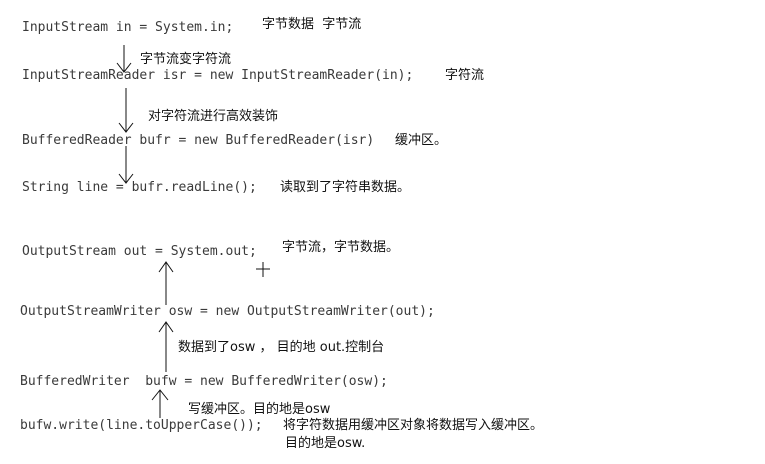  What do you see at coordinates (325, 443) in the screenshot?
I see `output-line-4-note-2: 目的地是osw.` at bounding box center [325, 443].